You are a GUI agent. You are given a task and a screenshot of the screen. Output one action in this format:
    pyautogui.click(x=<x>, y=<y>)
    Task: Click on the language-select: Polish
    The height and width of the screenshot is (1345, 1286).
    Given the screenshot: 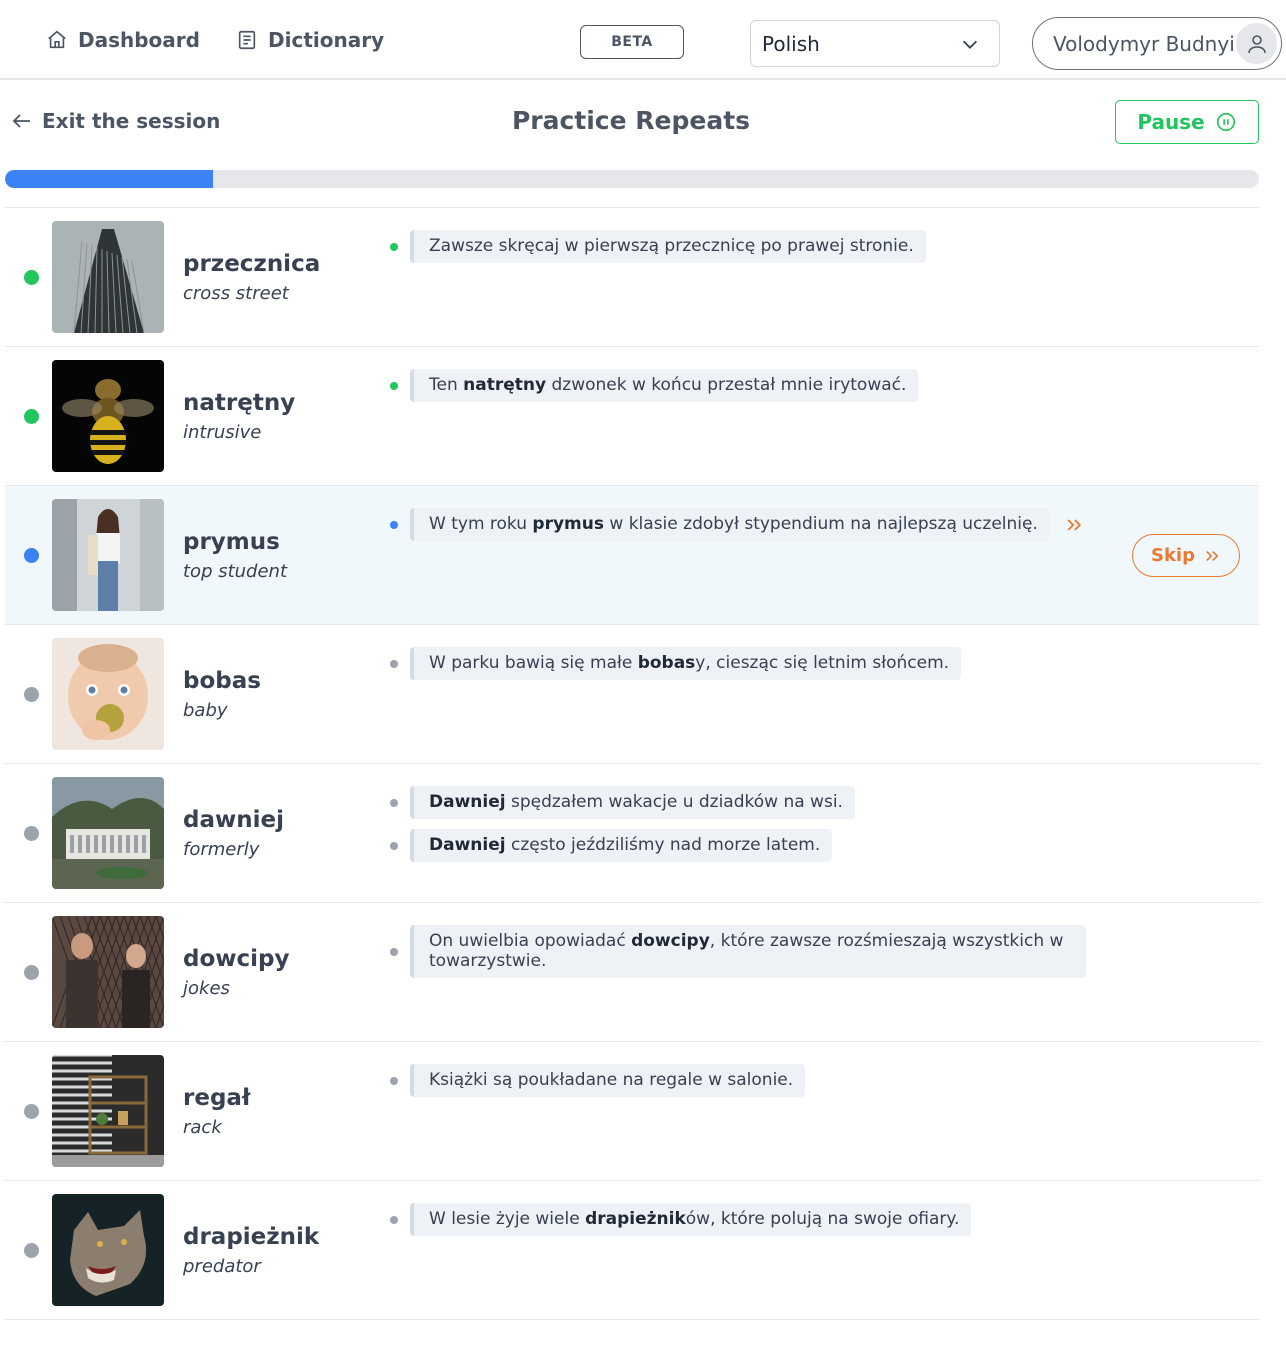 What is the action you would take?
    pyautogui.click(x=875, y=43)
    